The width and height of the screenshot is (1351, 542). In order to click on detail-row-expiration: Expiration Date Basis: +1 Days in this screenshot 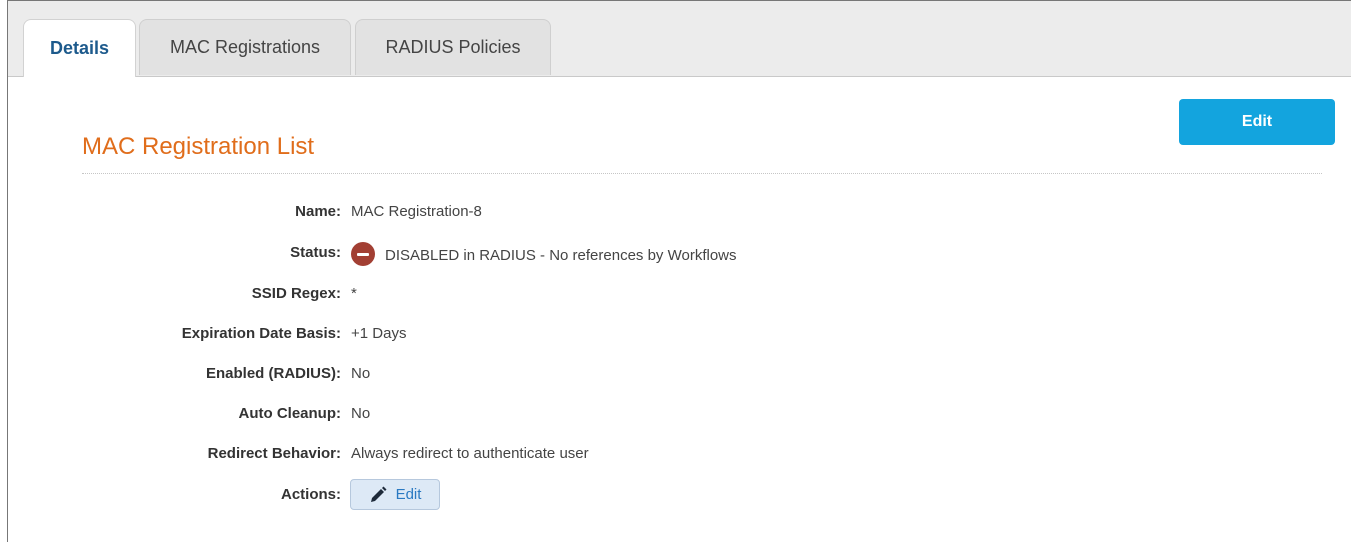, I will do `click(650, 336)`.